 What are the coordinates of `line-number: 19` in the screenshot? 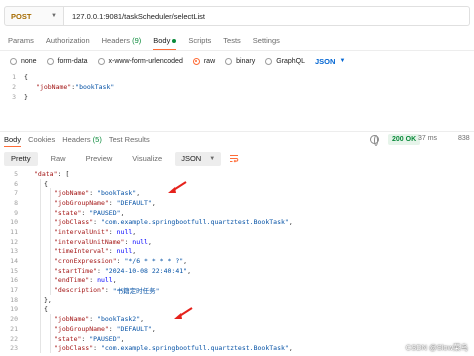 It's located at (14, 309).